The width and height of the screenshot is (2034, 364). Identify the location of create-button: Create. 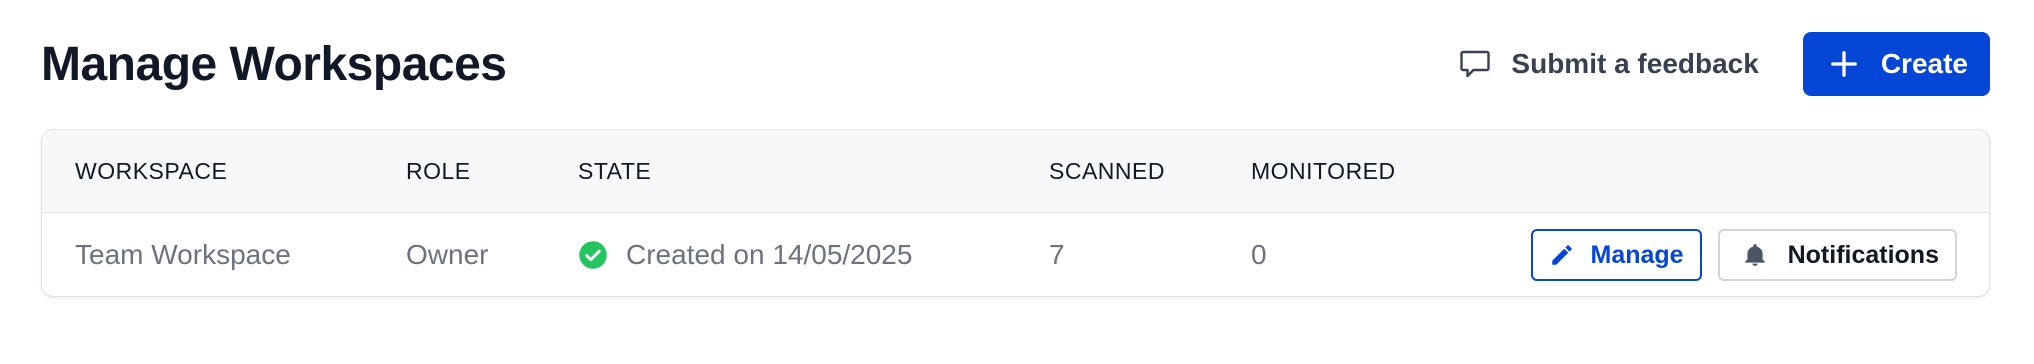
(1896, 64).